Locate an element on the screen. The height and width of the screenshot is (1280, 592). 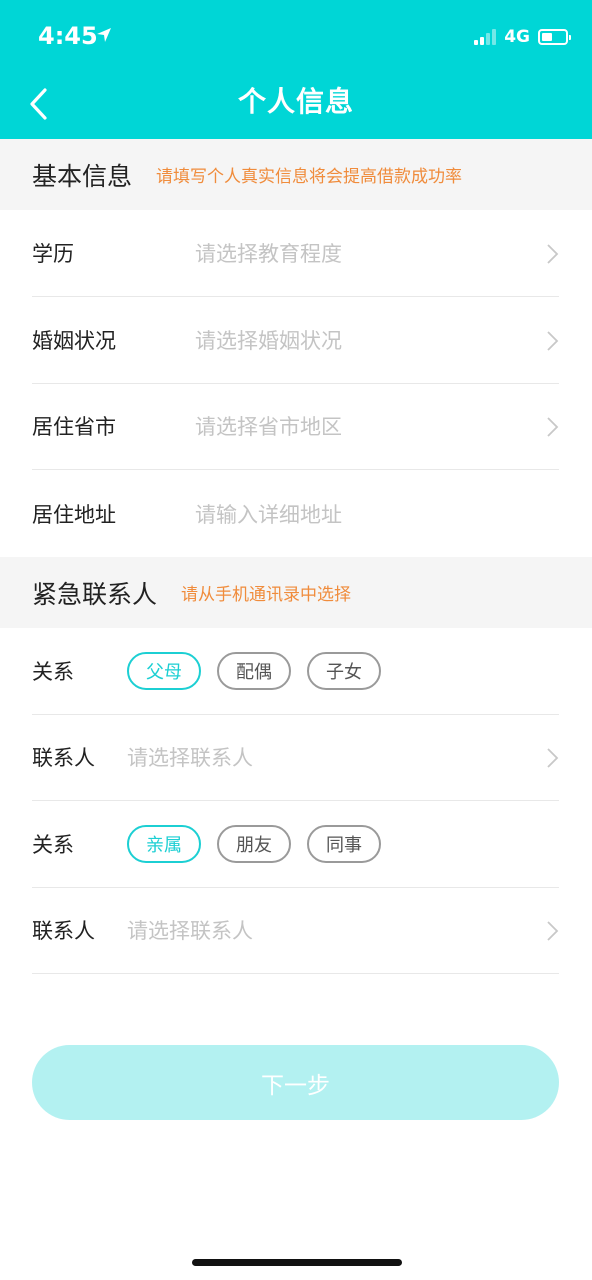
relation-chip-spouse: 配偶 is located at coordinates (254, 671).